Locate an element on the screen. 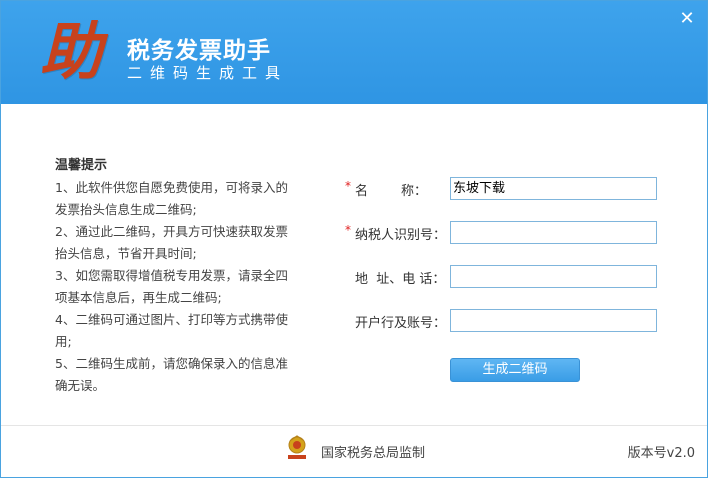  name-input is located at coordinates (553, 188).